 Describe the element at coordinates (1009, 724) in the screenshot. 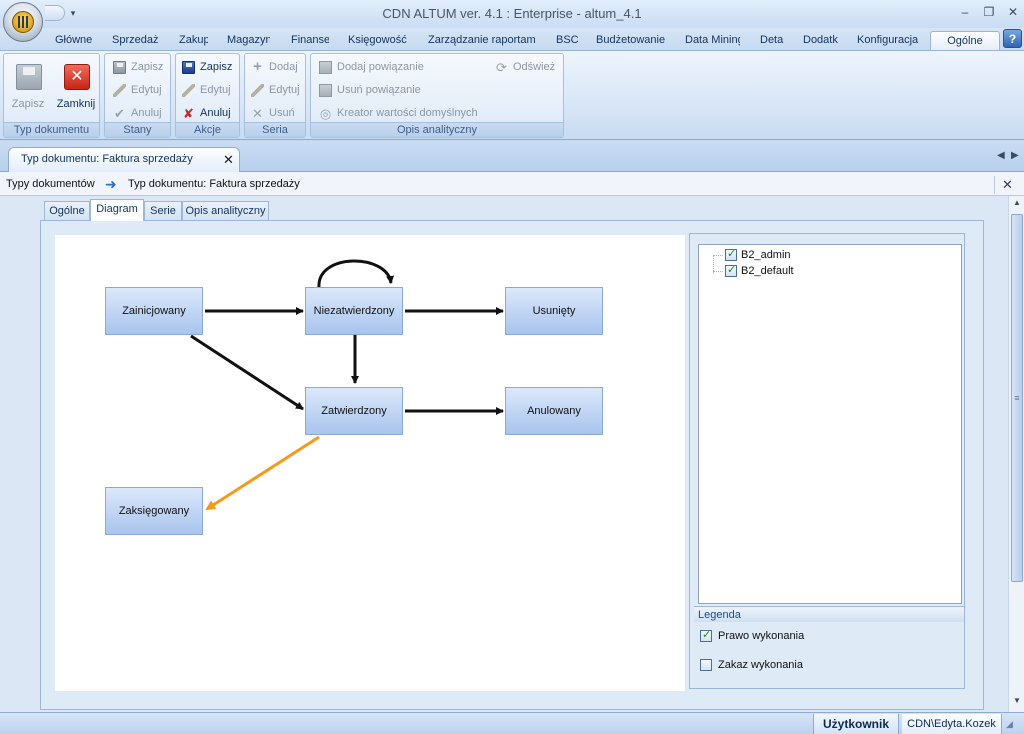

I see `resize-grip-icon: ◢` at that location.